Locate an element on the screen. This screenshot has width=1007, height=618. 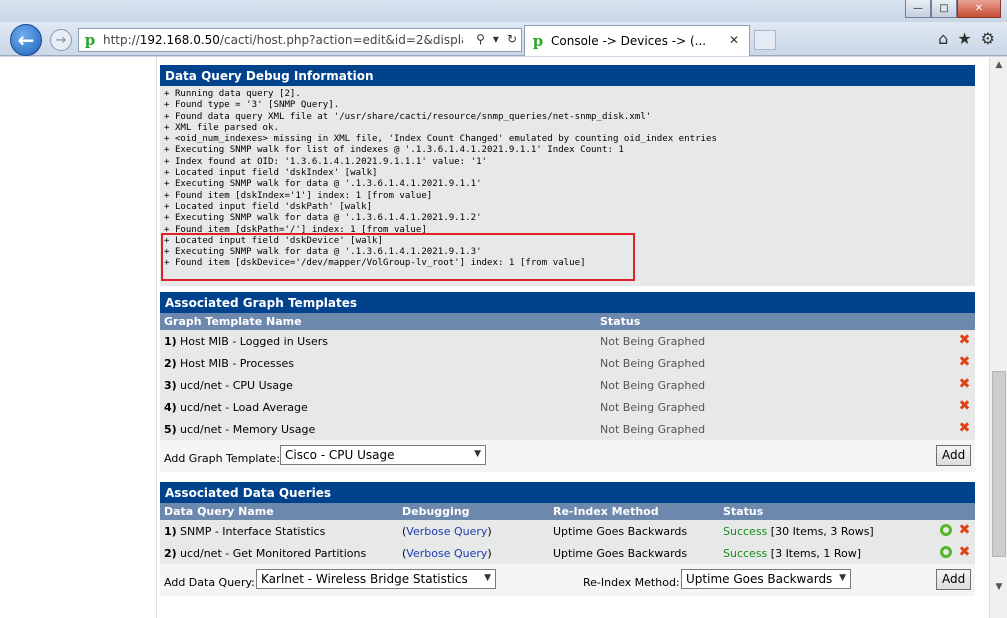
window-controls: — □ ✕ is located at coordinates (953, 9).